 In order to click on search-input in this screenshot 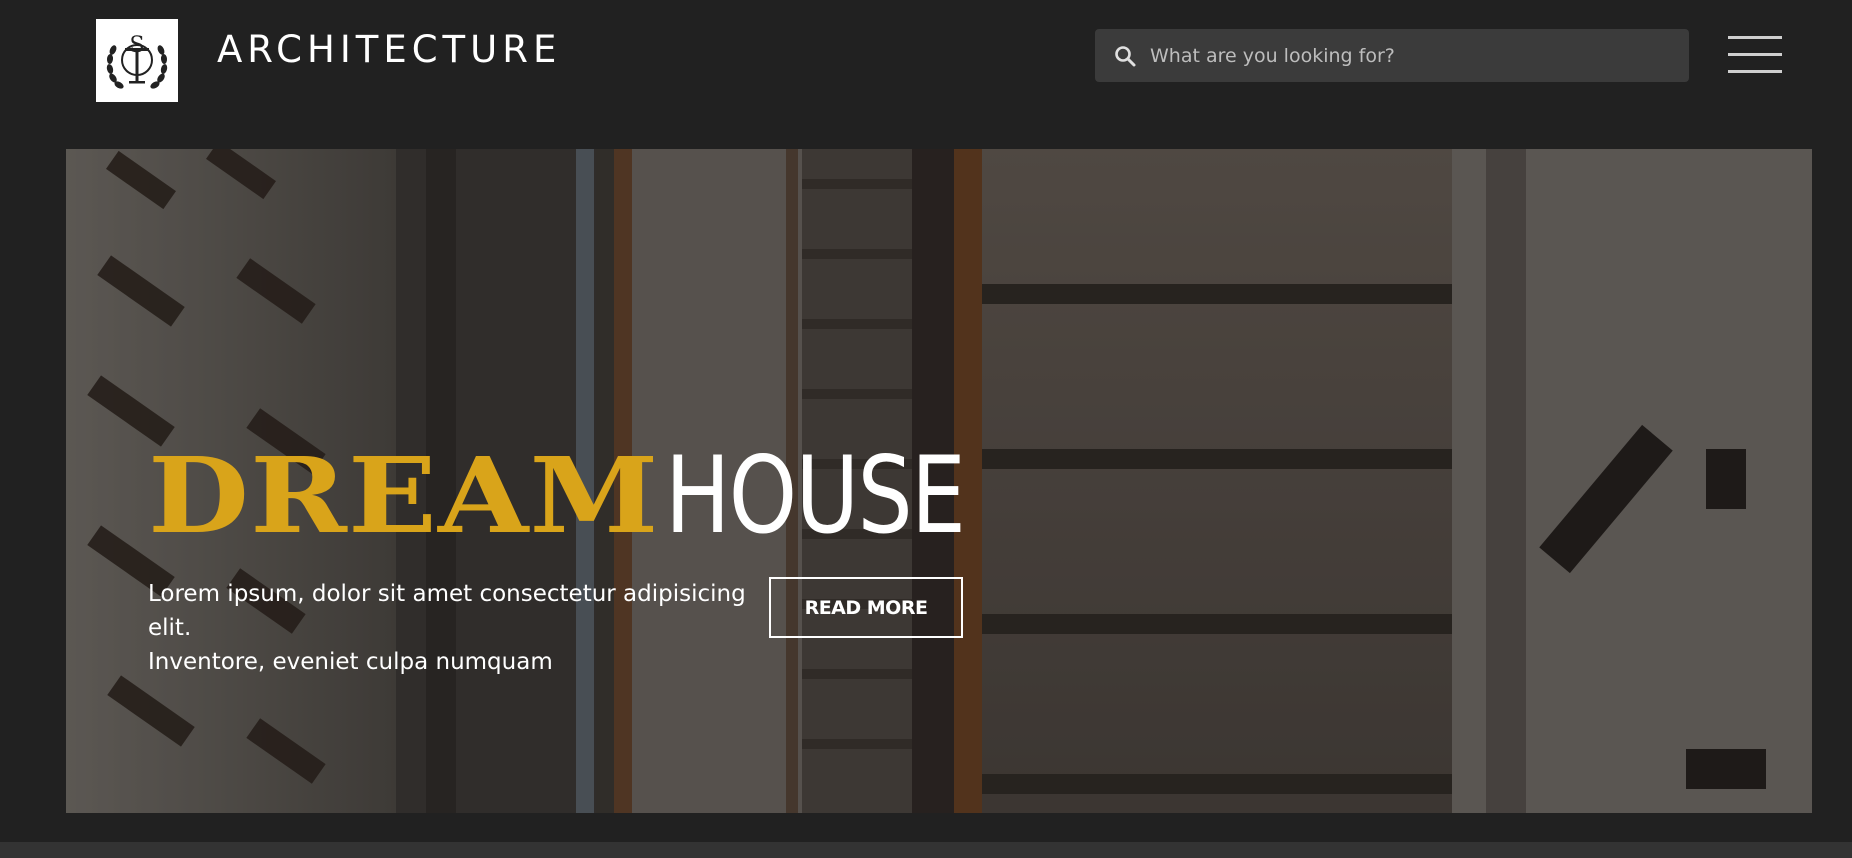, I will do `click(1410, 55)`.